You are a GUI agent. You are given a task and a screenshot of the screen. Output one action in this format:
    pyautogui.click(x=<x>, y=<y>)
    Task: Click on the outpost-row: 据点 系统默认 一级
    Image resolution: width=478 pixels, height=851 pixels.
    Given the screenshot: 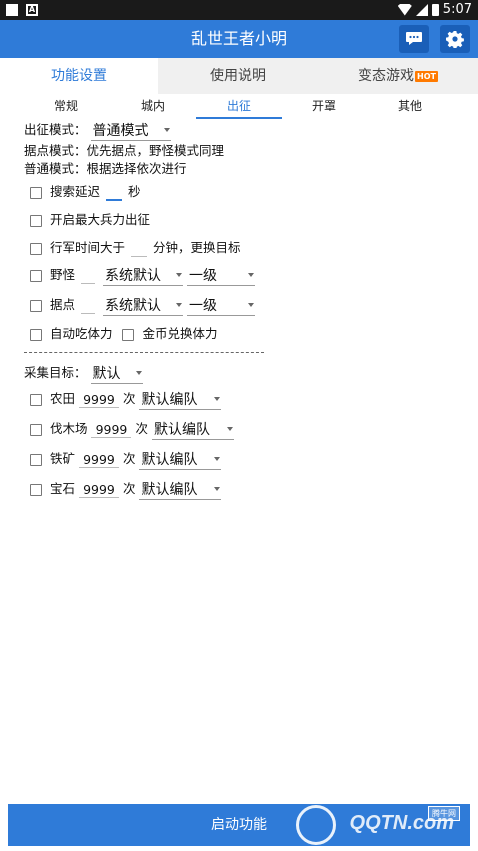 What is the action you would take?
    pyautogui.click(x=254, y=305)
    